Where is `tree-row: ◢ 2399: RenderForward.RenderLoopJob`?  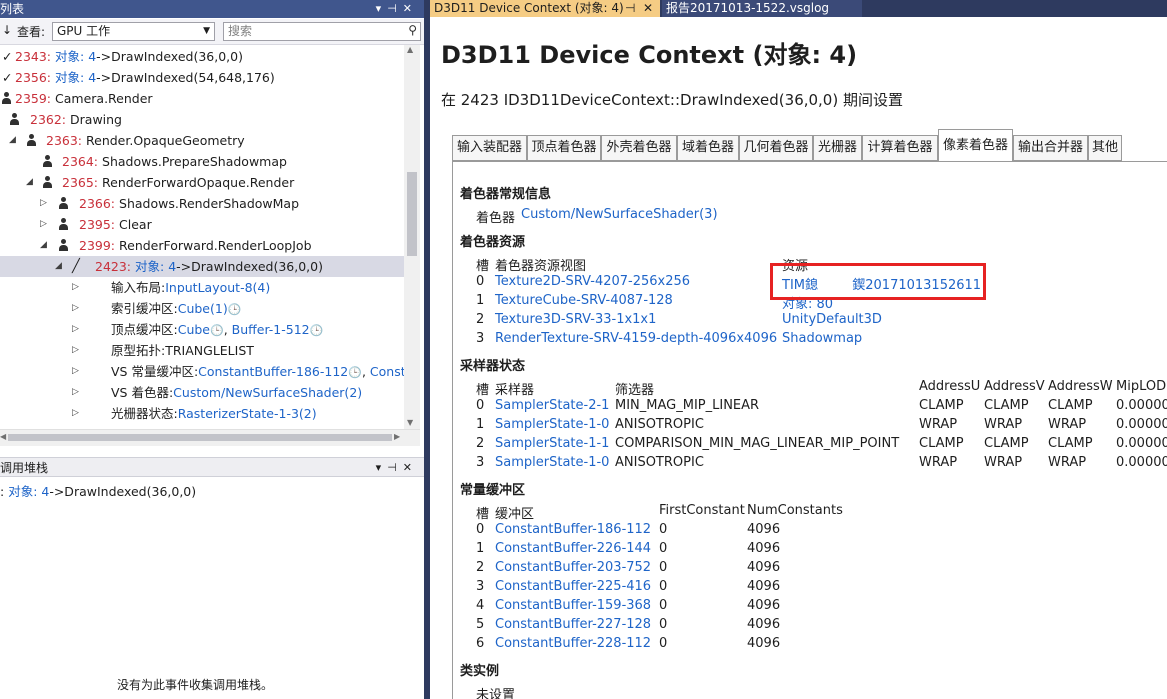 tree-row: ◢ 2399: RenderForward.RenderLoopJob is located at coordinates (202, 245).